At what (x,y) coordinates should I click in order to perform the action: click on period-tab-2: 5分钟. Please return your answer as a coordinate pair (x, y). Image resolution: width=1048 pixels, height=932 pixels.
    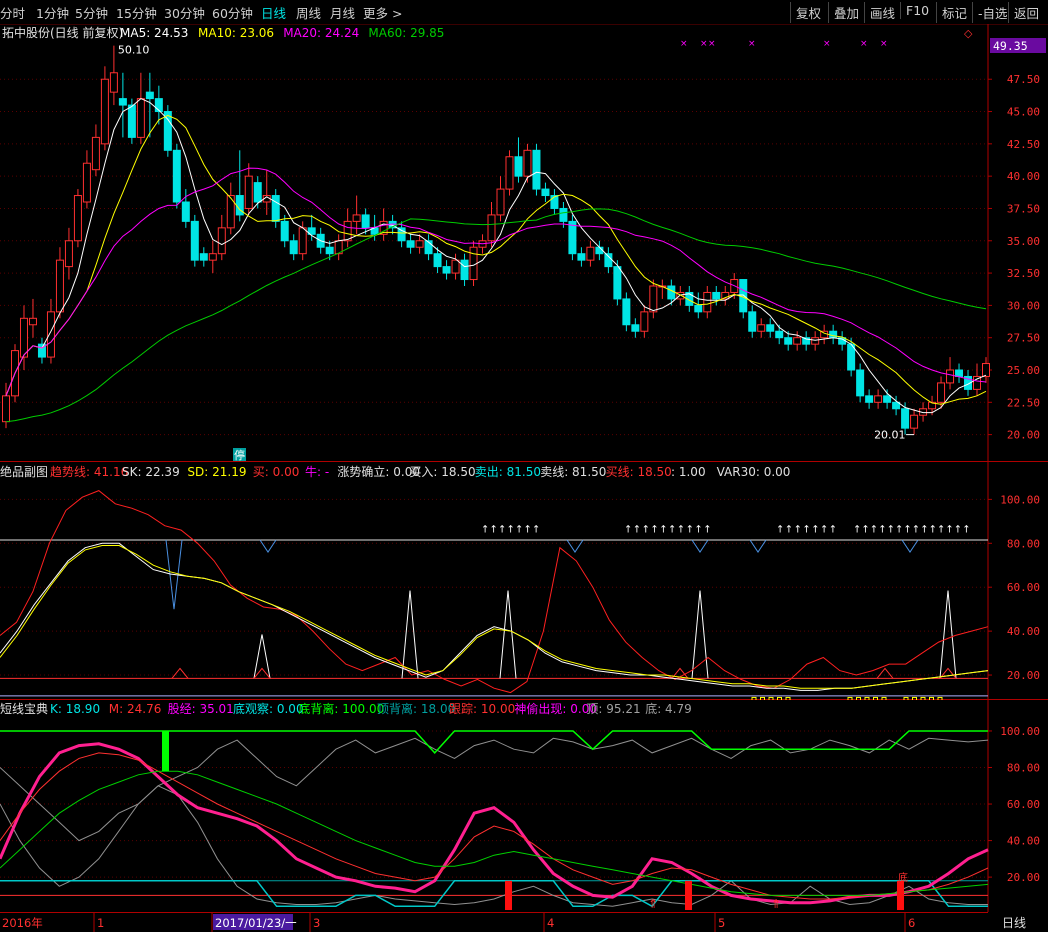
    Looking at the image, I should click on (91, 12).